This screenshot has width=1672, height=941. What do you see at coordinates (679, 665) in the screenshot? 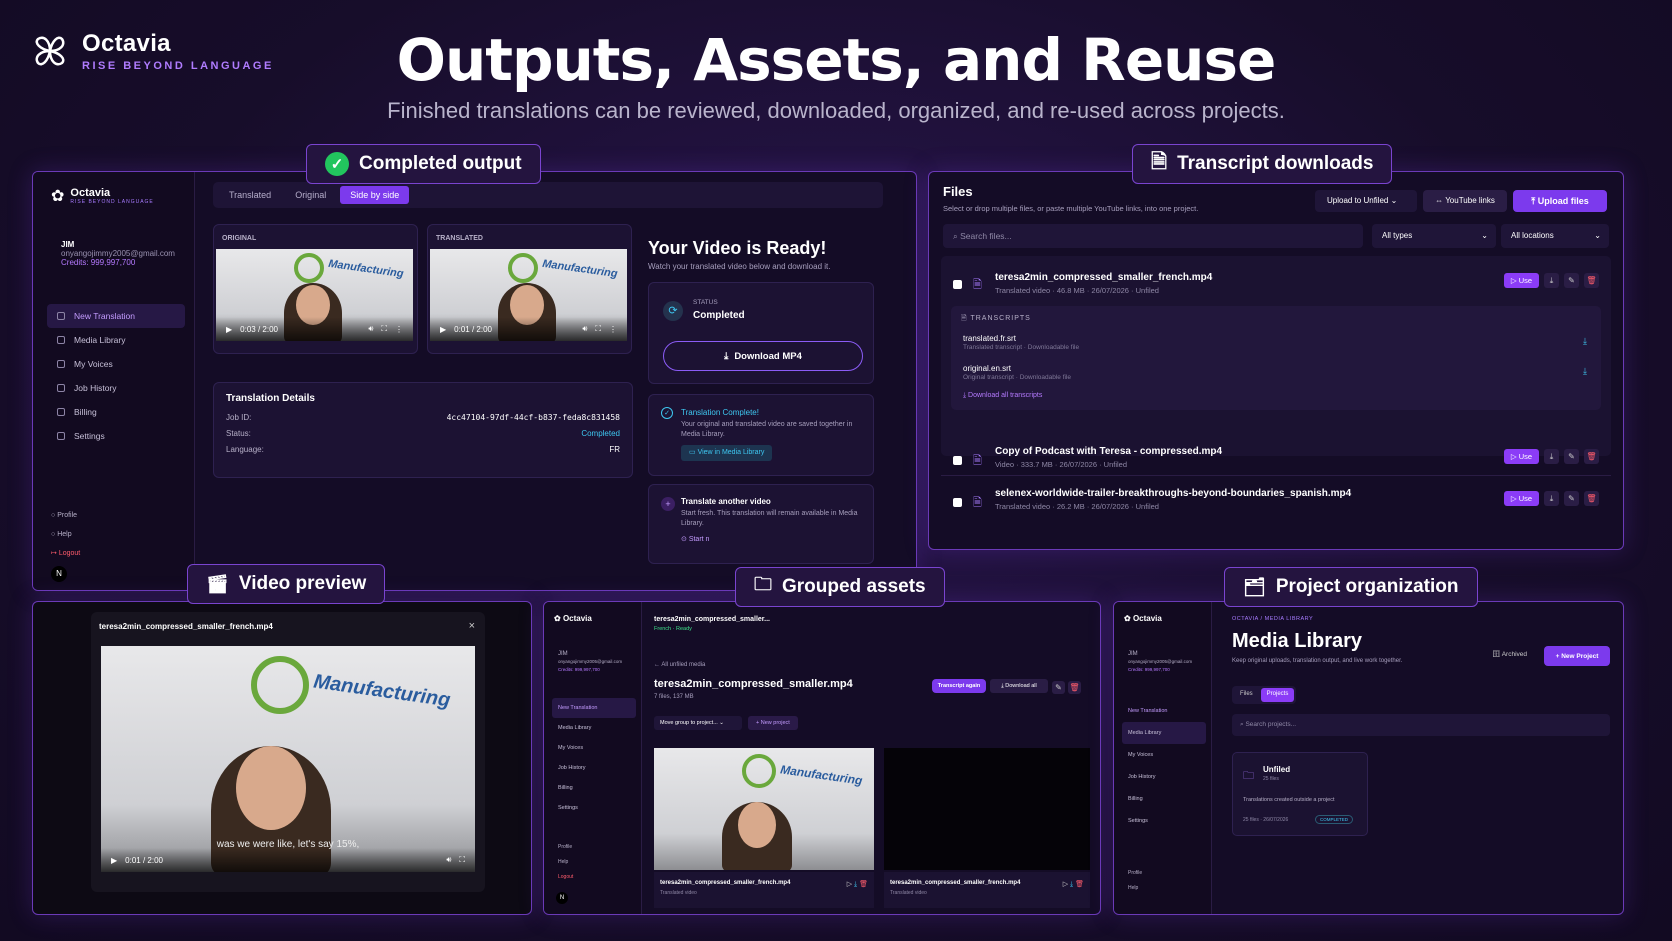
I see `back-link: ← All unfiled media` at bounding box center [679, 665].